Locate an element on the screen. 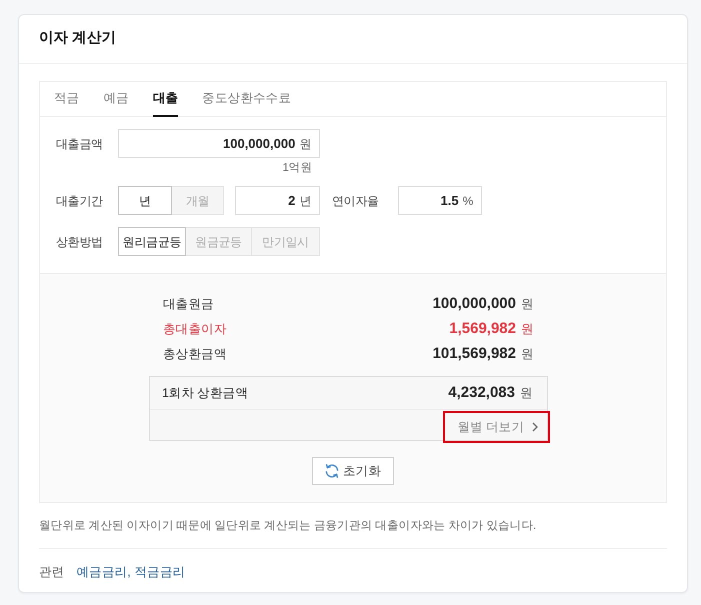 This screenshot has width=701, height=605. interest-rate-field: 1.5 % is located at coordinates (440, 200).